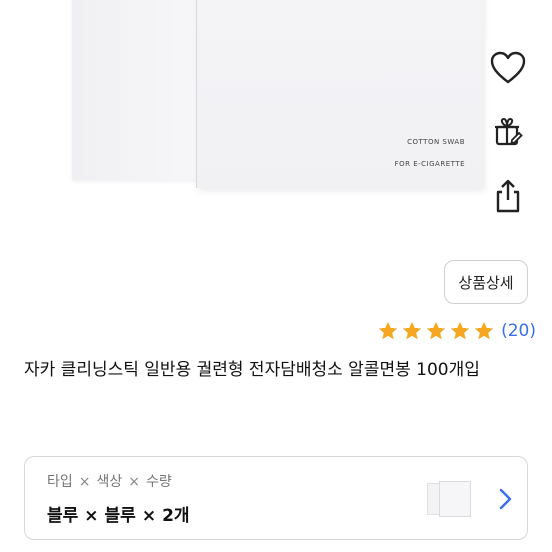  Describe the element at coordinates (137, 90) in the screenshot. I see `product-box-back` at that location.